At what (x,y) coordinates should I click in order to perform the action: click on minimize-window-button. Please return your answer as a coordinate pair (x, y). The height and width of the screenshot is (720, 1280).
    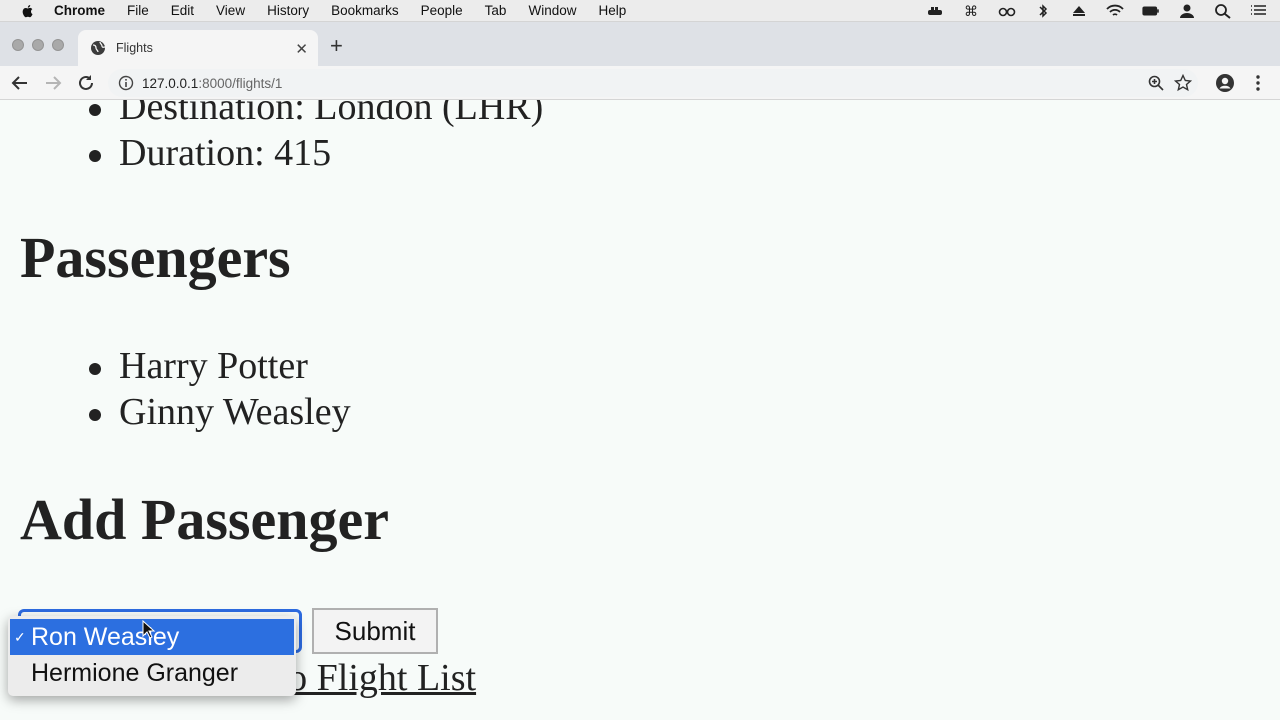
    Looking at the image, I should click on (38, 45).